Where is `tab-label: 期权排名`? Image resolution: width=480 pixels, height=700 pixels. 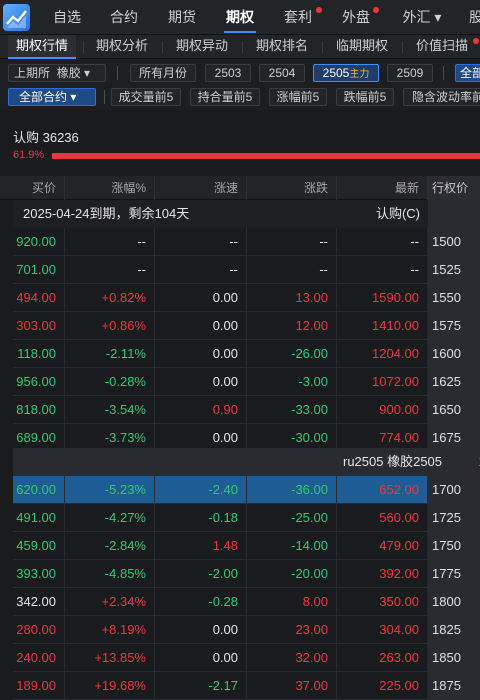 tab-label: 期权排名 is located at coordinates (281, 45).